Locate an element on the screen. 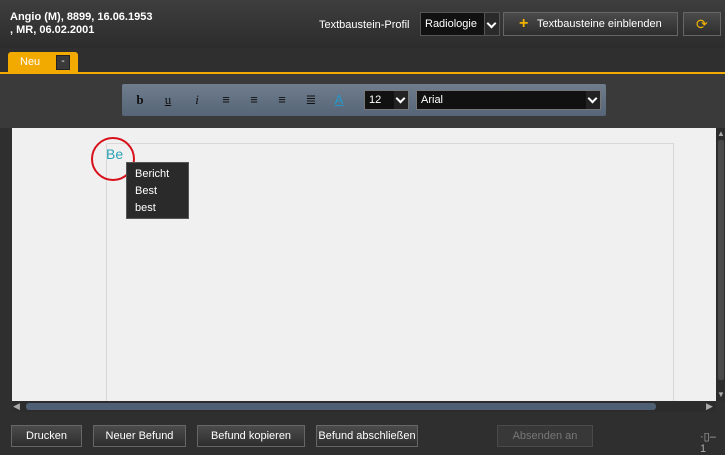 The width and height of the screenshot is (725, 455). page-indicator: ·▯– 1 is located at coordinates (712, 442).